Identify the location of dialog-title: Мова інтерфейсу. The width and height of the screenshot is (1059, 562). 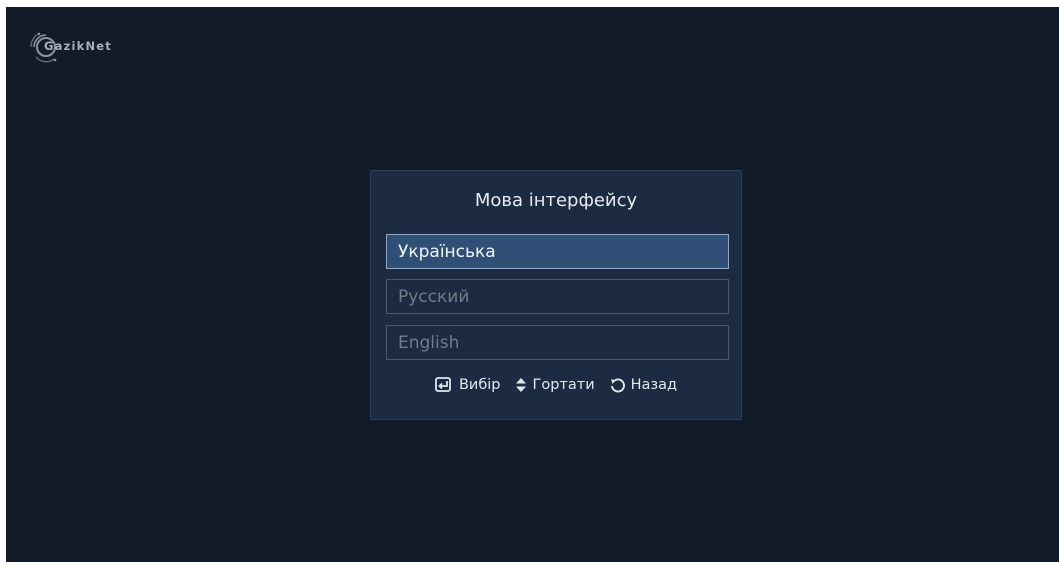
(556, 200).